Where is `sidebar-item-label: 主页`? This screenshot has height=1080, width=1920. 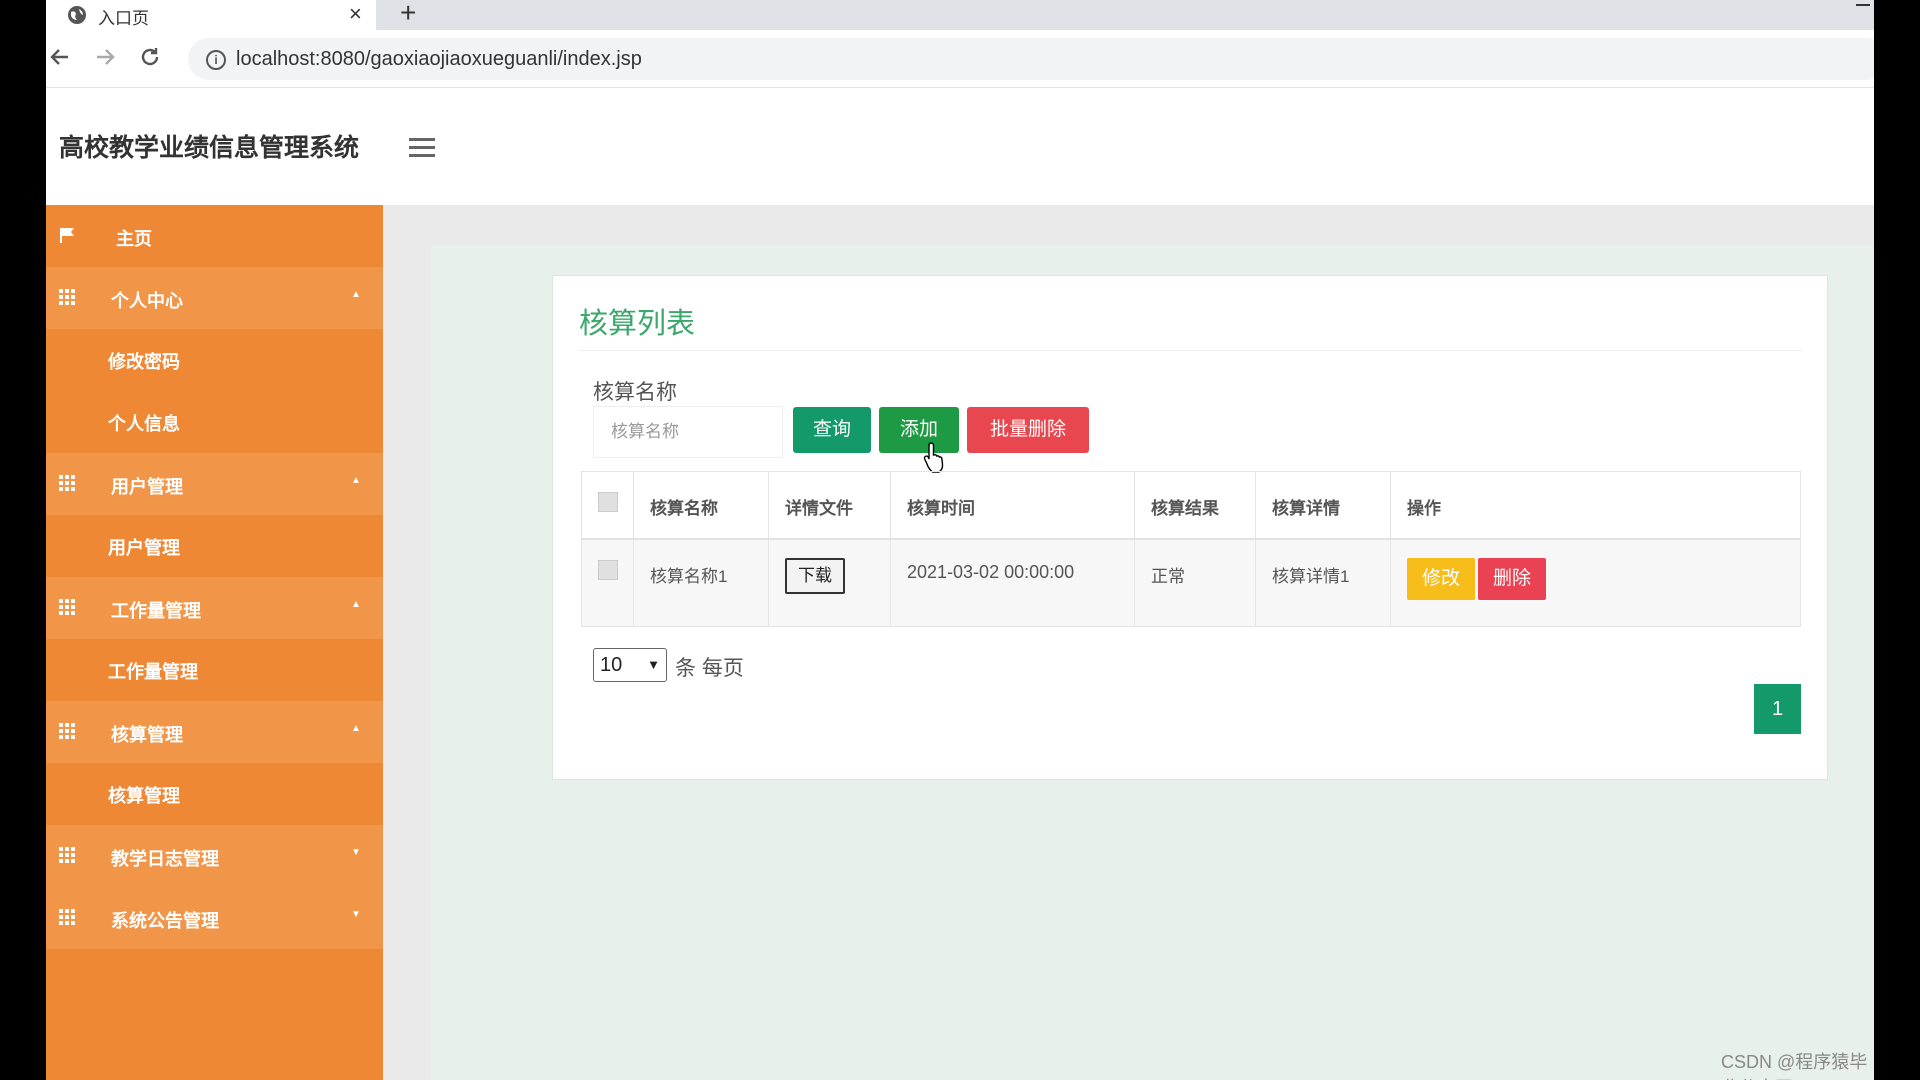 sidebar-item-label: 主页 is located at coordinates (134, 239).